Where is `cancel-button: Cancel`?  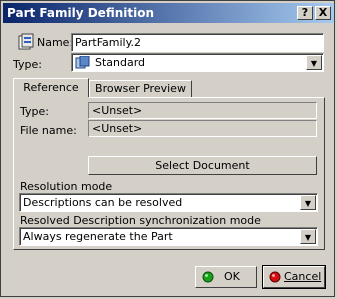
cancel-button: Cancel is located at coordinates (294, 277).